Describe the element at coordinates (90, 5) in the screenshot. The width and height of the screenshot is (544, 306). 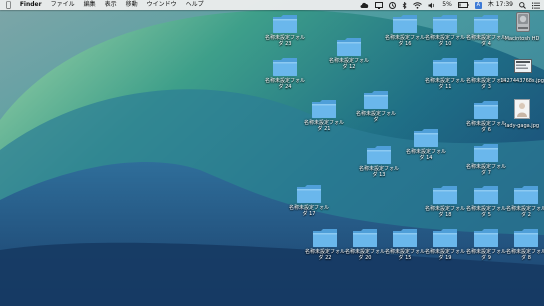
I see `menu-edit: 編集` at that location.